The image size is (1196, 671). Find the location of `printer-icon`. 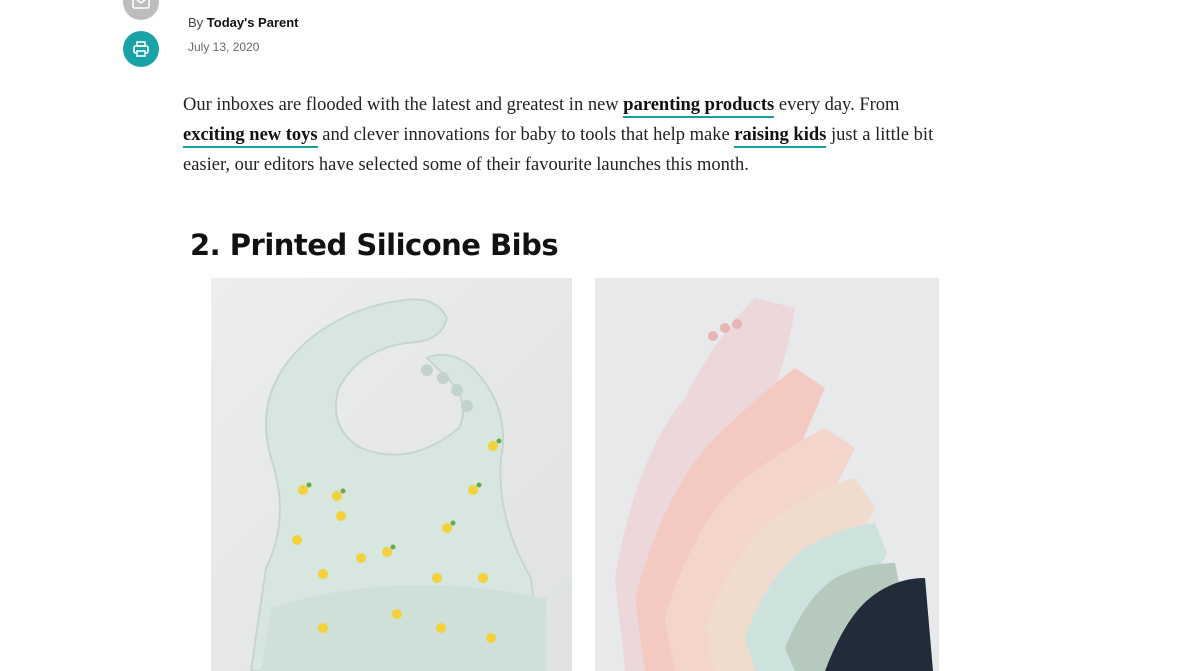

printer-icon is located at coordinates (141, 49).